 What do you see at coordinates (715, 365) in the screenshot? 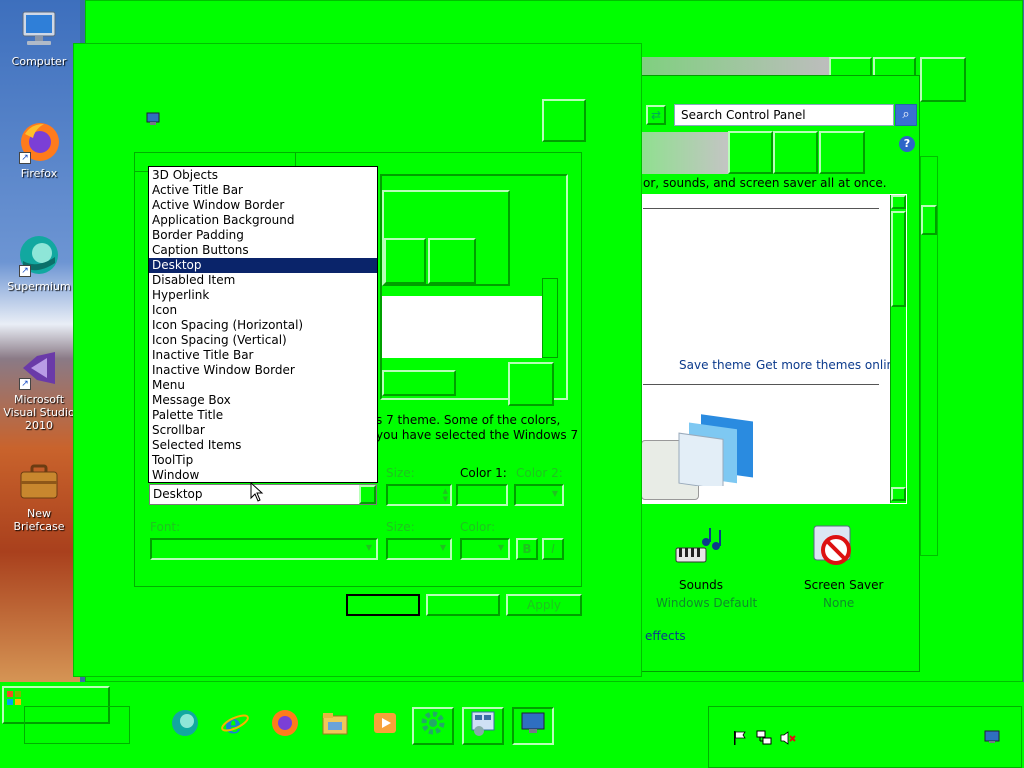
I see `save-theme-link: Save theme` at bounding box center [715, 365].